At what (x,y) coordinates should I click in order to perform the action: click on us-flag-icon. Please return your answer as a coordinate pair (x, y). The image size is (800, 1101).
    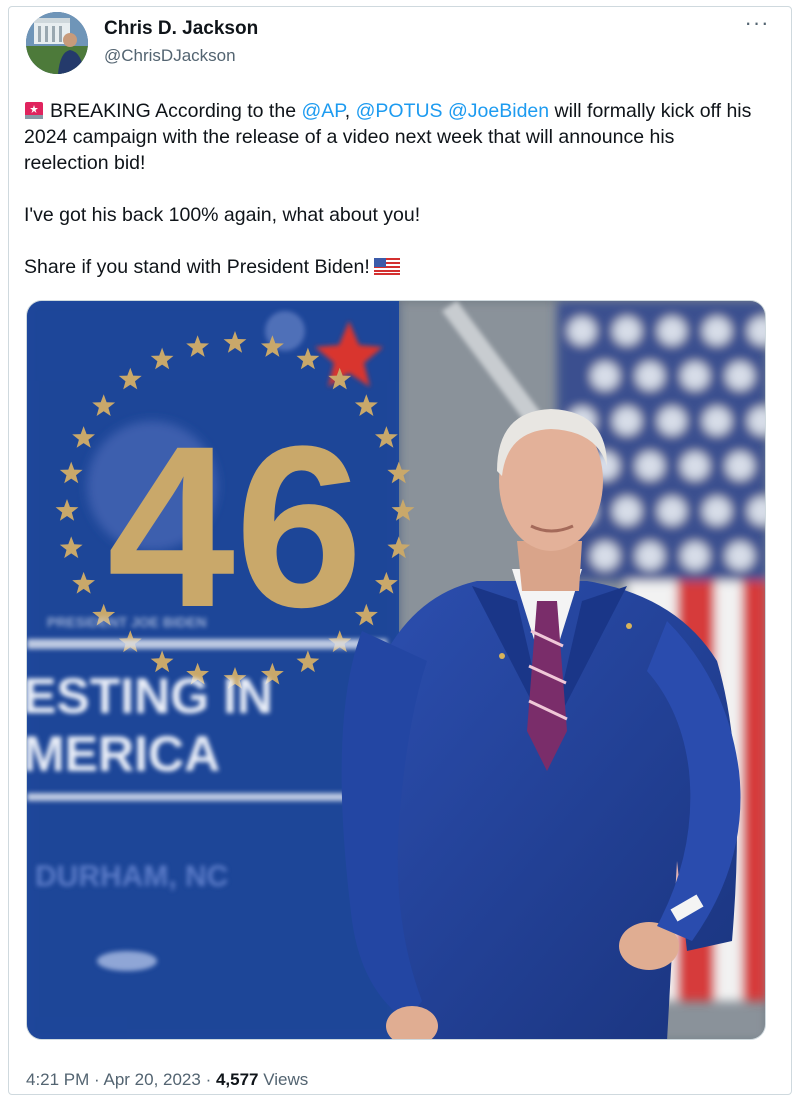
    Looking at the image, I should click on (386, 265).